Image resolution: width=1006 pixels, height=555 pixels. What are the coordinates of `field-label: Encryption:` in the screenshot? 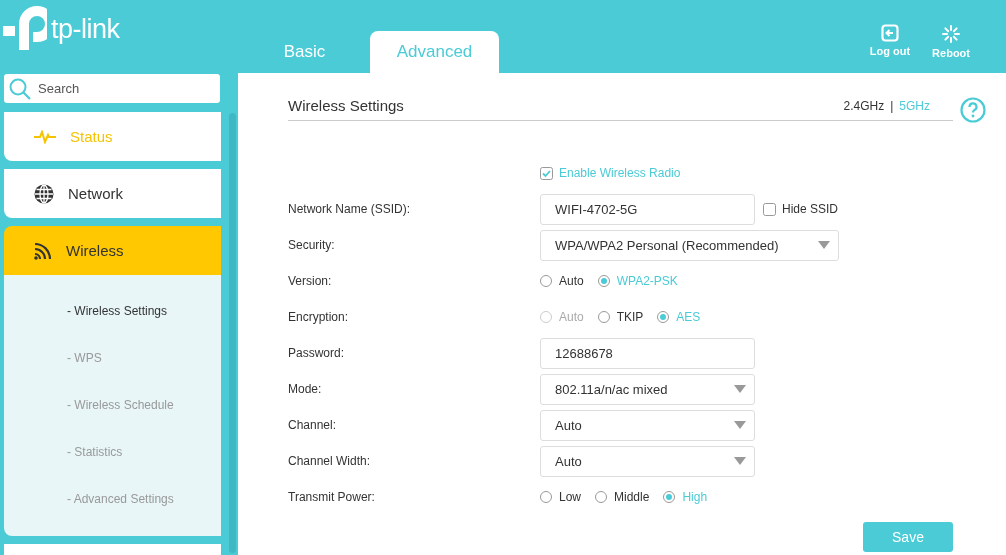 It's located at (319, 317).